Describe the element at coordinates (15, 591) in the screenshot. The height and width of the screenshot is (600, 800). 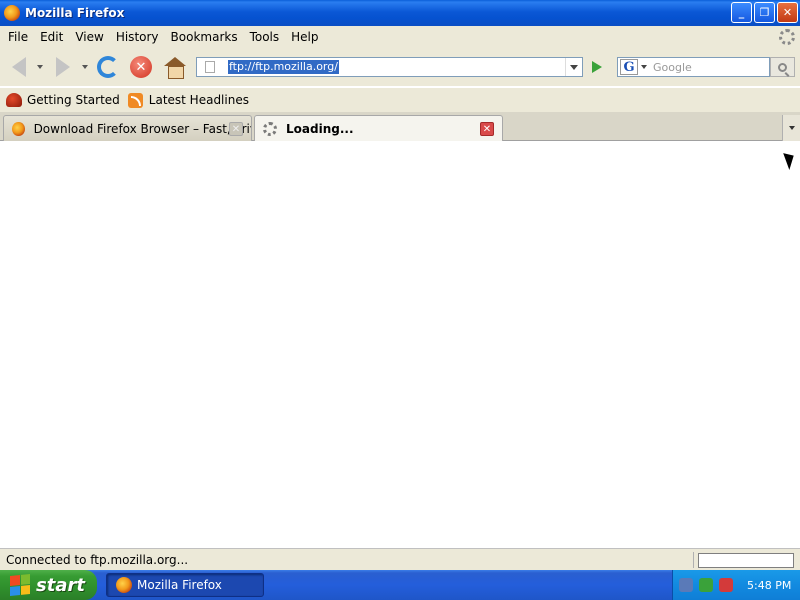
I see `logo-blue` at that location.